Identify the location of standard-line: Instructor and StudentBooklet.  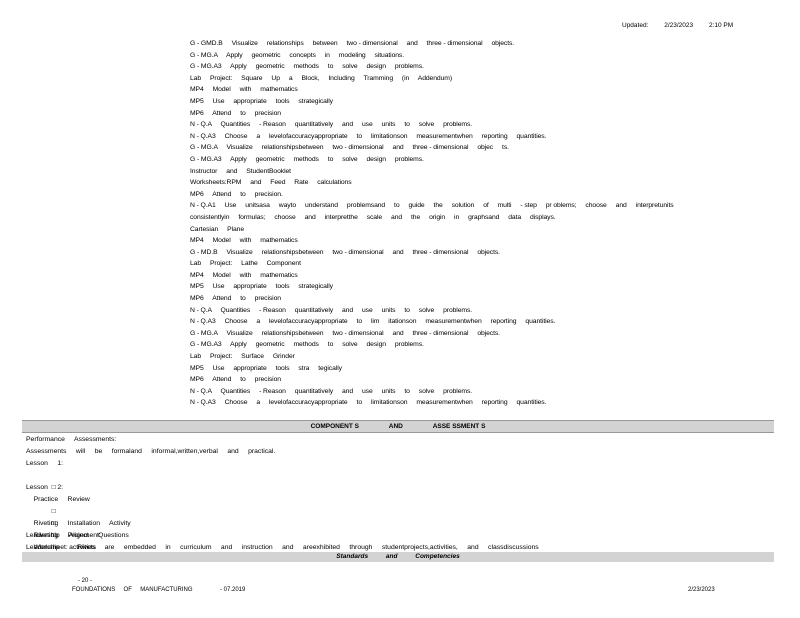
(240, 171).